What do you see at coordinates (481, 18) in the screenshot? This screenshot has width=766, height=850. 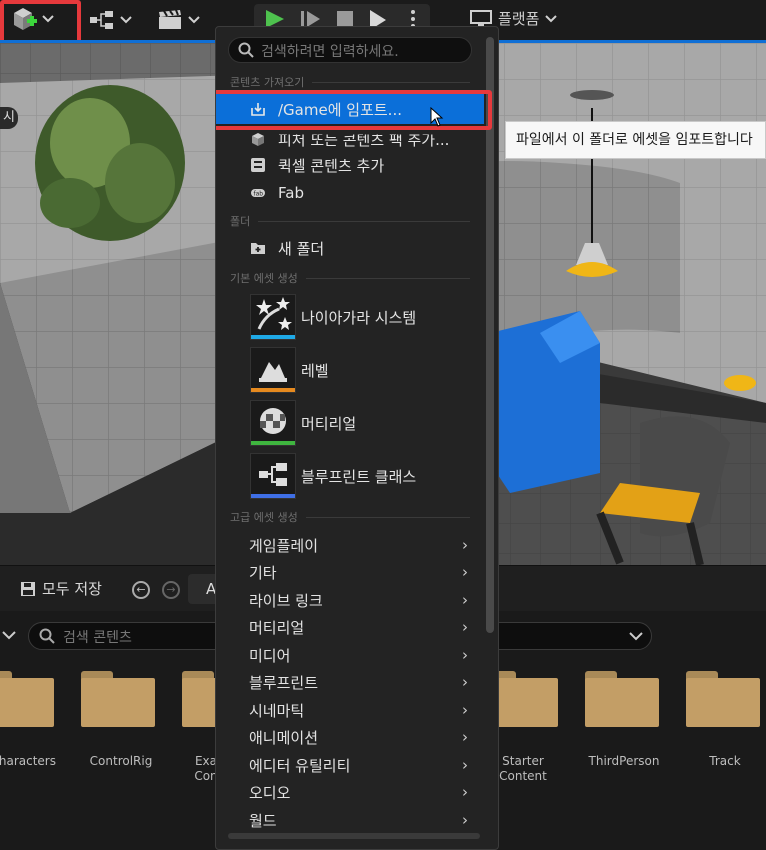 I see `monitor-icon` at bounding box center [481, 18].